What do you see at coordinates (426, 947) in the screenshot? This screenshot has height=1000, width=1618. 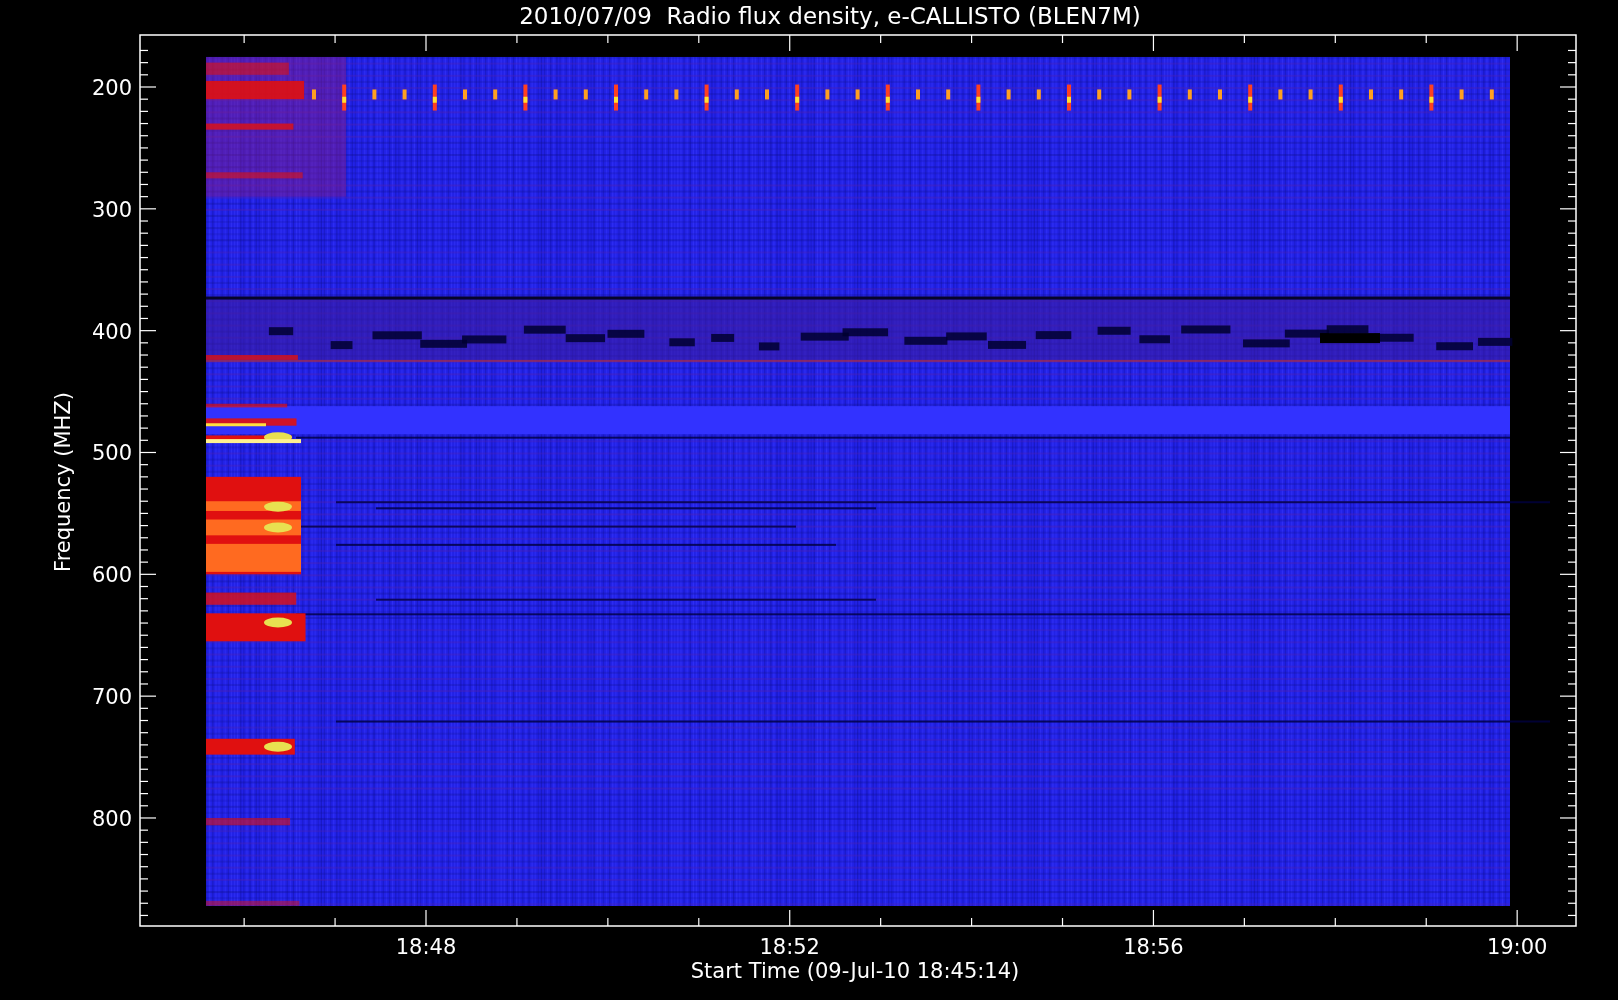 I see `x-tick-label: 18:48` at bounding box center [426, 947].